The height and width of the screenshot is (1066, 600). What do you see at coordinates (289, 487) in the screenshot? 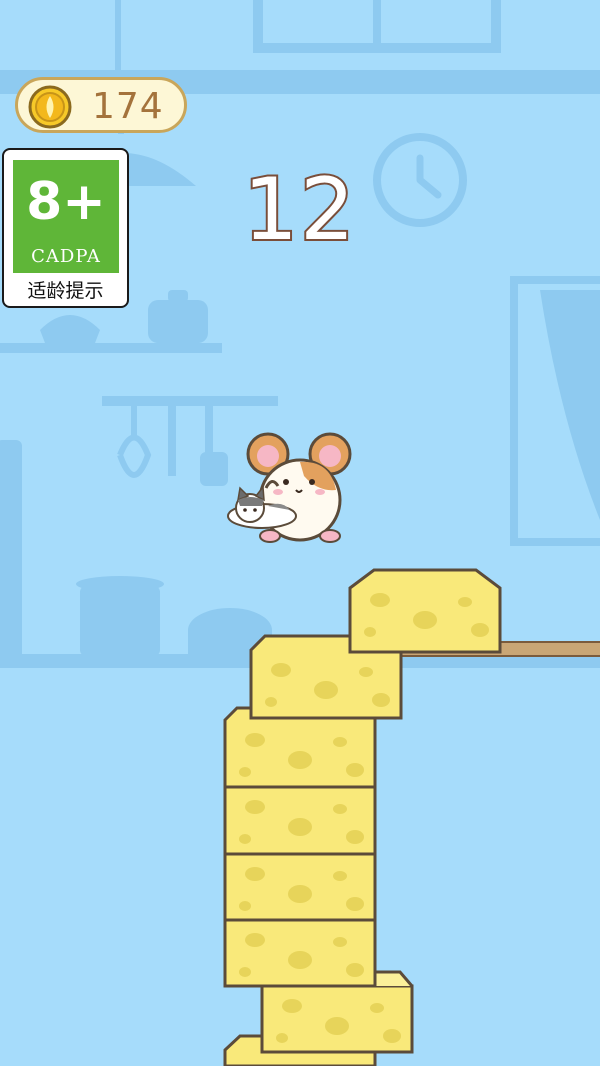
I see `hamster-character` at bounding box center [289, 487].